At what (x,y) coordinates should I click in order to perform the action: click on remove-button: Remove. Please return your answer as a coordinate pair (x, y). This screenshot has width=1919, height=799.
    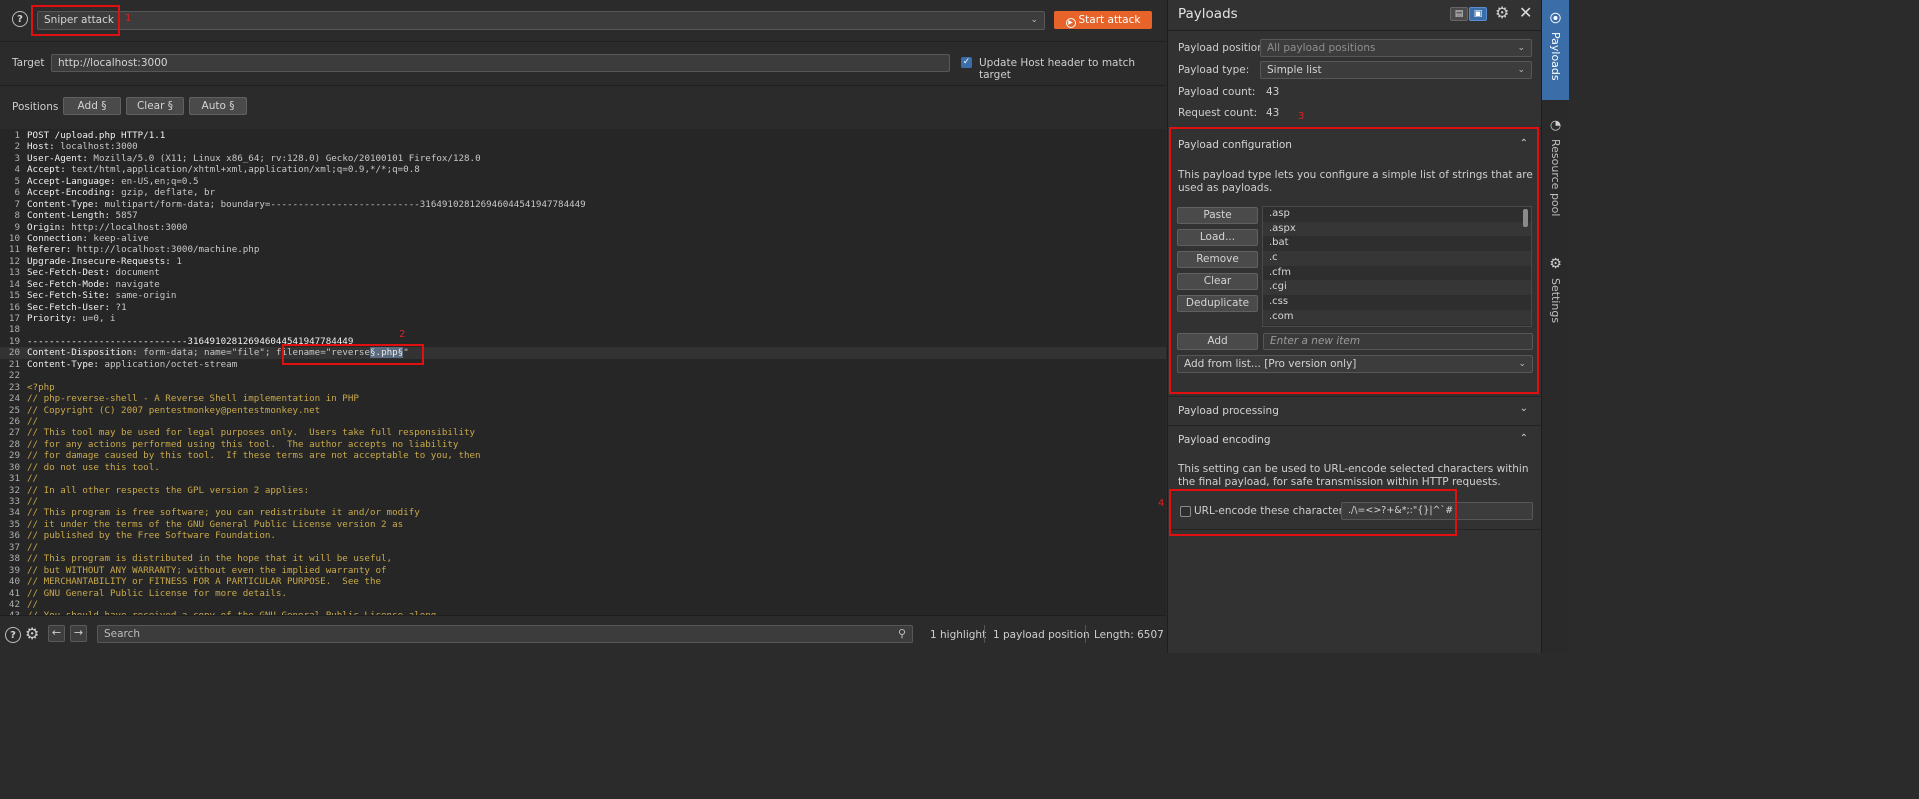
    Looking at the image, I should click on (1217, 259).